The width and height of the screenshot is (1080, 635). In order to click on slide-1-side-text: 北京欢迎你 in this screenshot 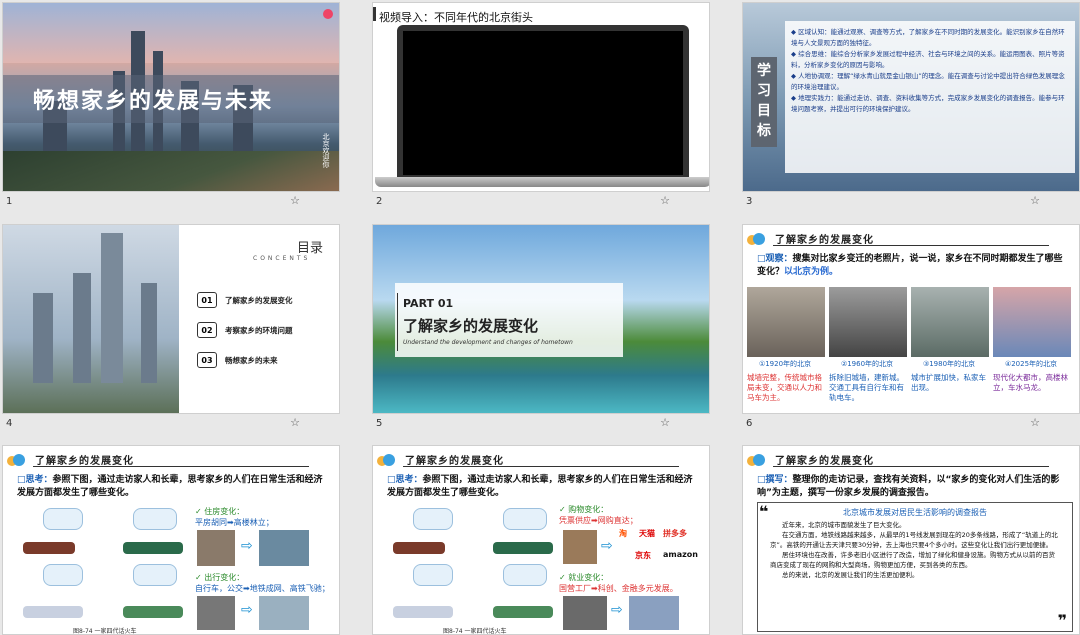, I will do `click(326, 150)`.